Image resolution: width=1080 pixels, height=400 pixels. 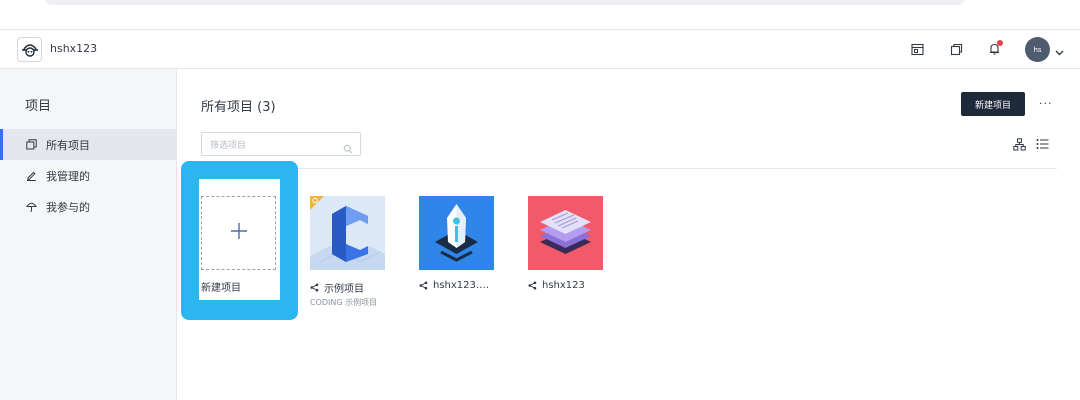 What do you see at coordinates (31, 176) in the screenshot?
I see `pencil-icon` at bounding box center [31, 176].